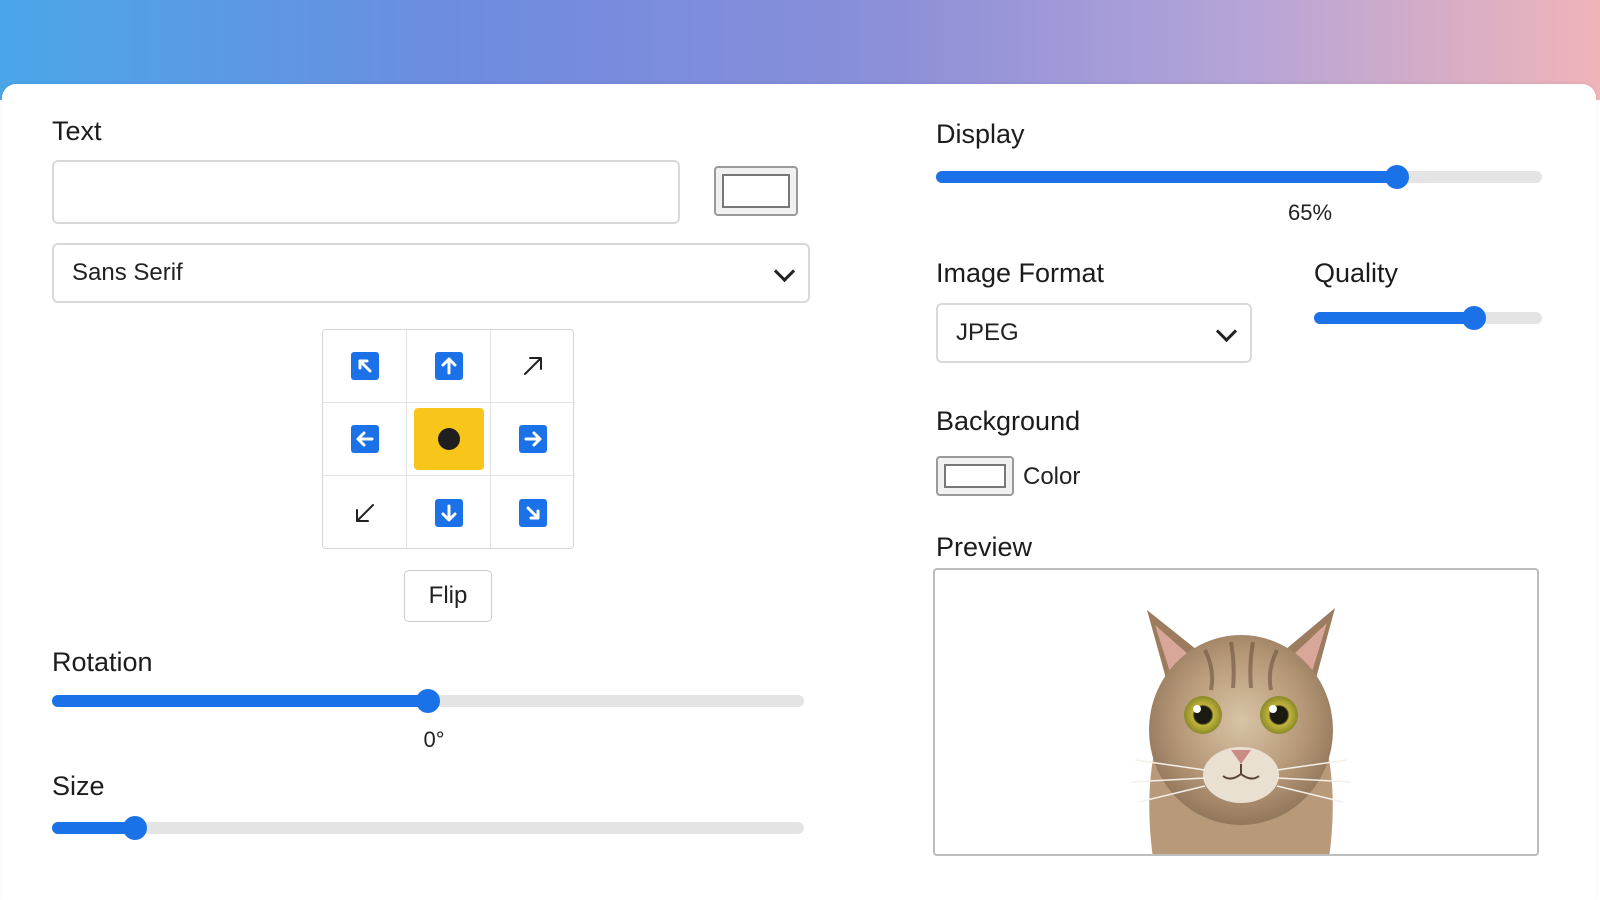  I want to click on position-middle-right, so click(533, 439).